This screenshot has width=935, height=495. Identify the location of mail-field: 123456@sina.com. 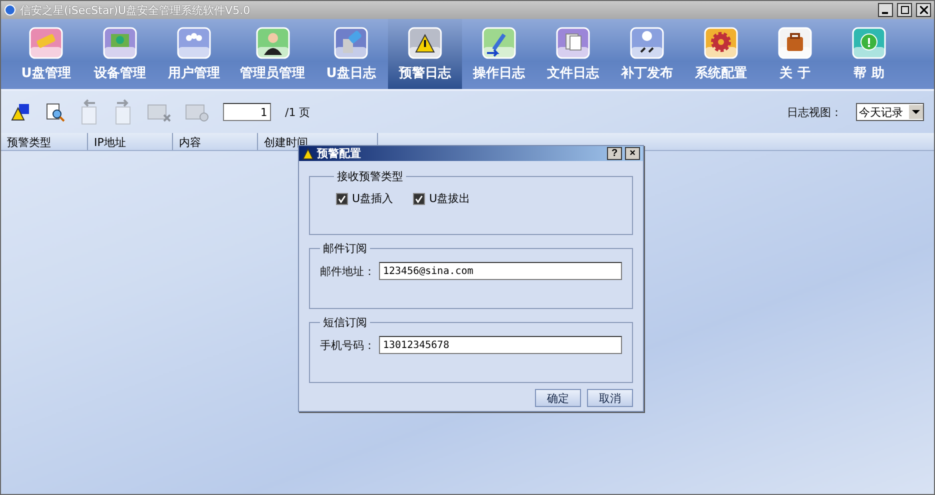
(500, 271).